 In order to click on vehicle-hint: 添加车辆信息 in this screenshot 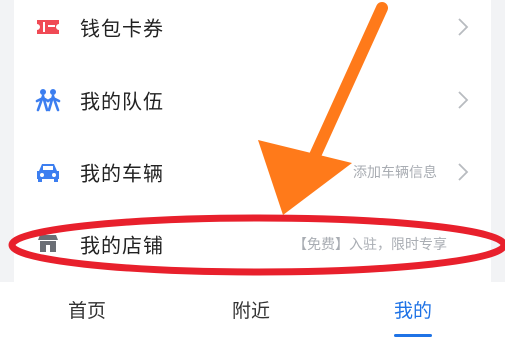, I will do `click(395, 173)`.